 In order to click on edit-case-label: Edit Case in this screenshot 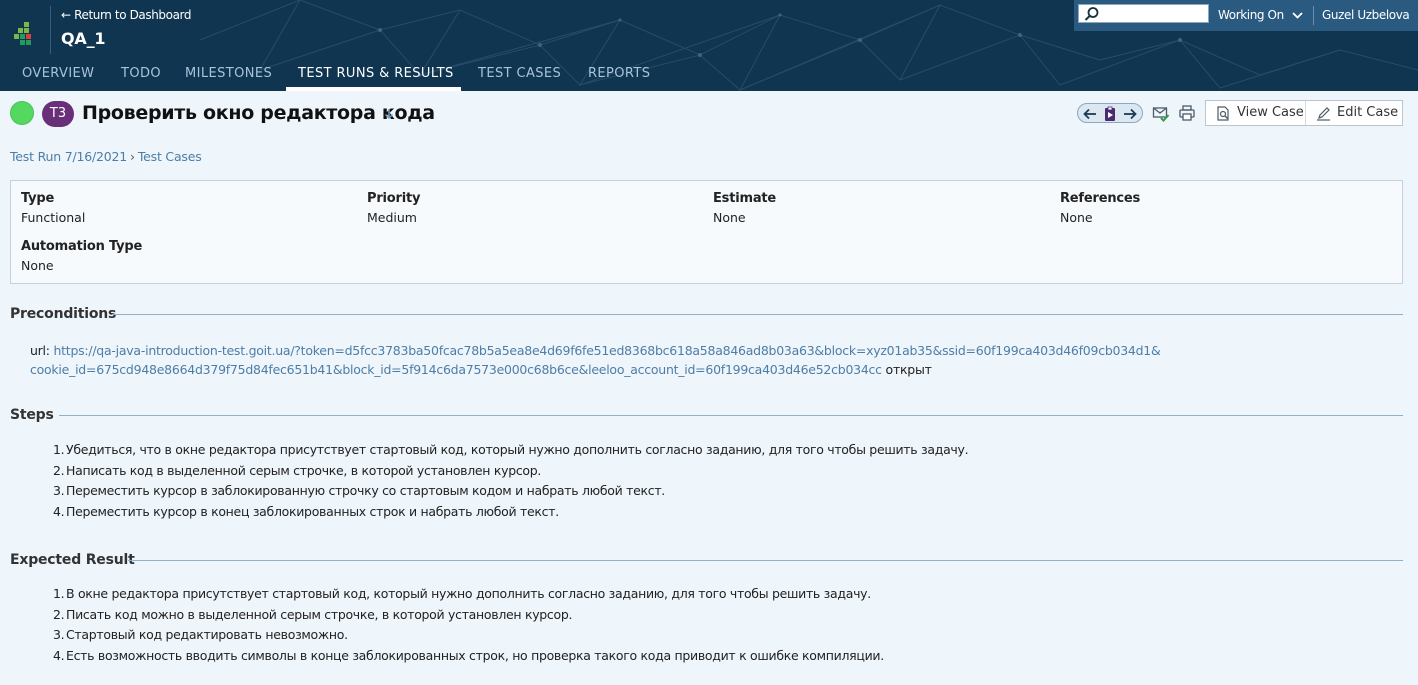, I will do `click(1368, 112)`.